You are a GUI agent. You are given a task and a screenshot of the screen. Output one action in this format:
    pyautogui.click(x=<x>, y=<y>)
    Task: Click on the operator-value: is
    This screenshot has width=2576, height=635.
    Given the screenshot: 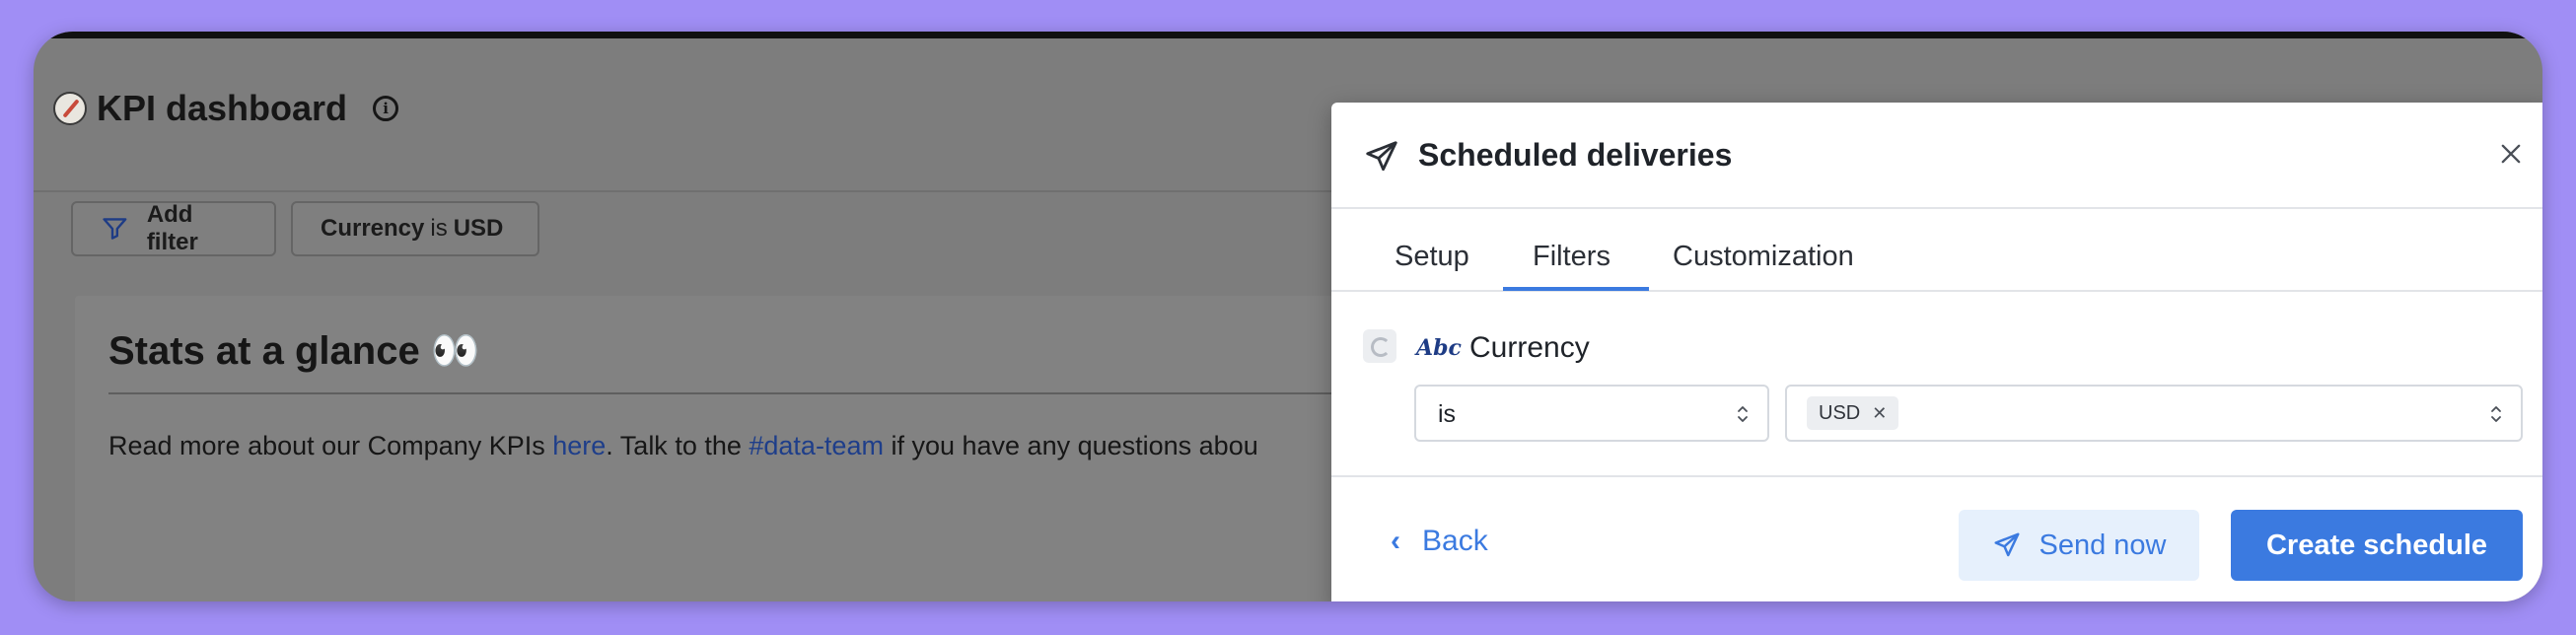 What is the action you would take?
    pyautogui.click(x=1447, y=414)
    